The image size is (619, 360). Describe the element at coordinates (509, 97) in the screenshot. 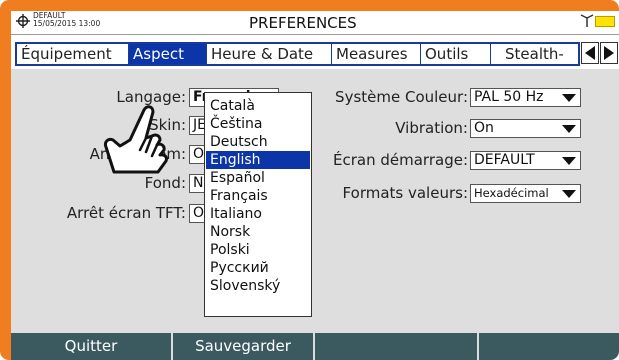

I see `color-system-value: PAL 50 Hz` at that location.